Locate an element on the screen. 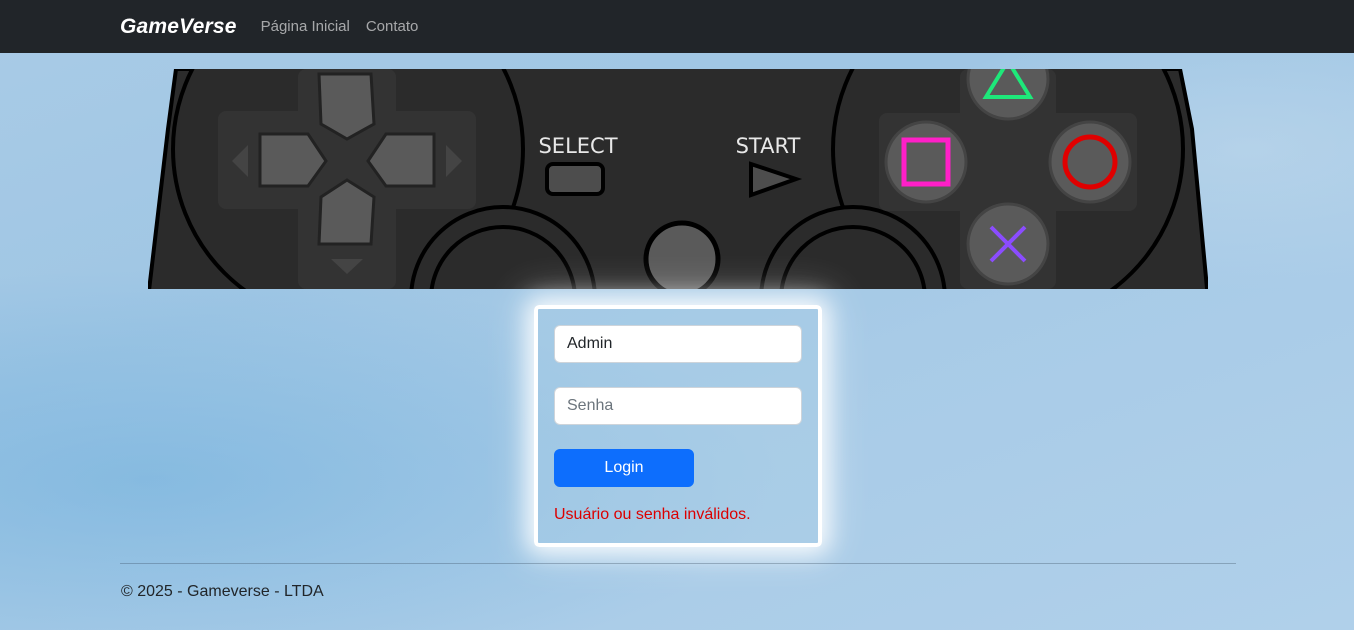  footer-divider is located at coordinates (678, 563).